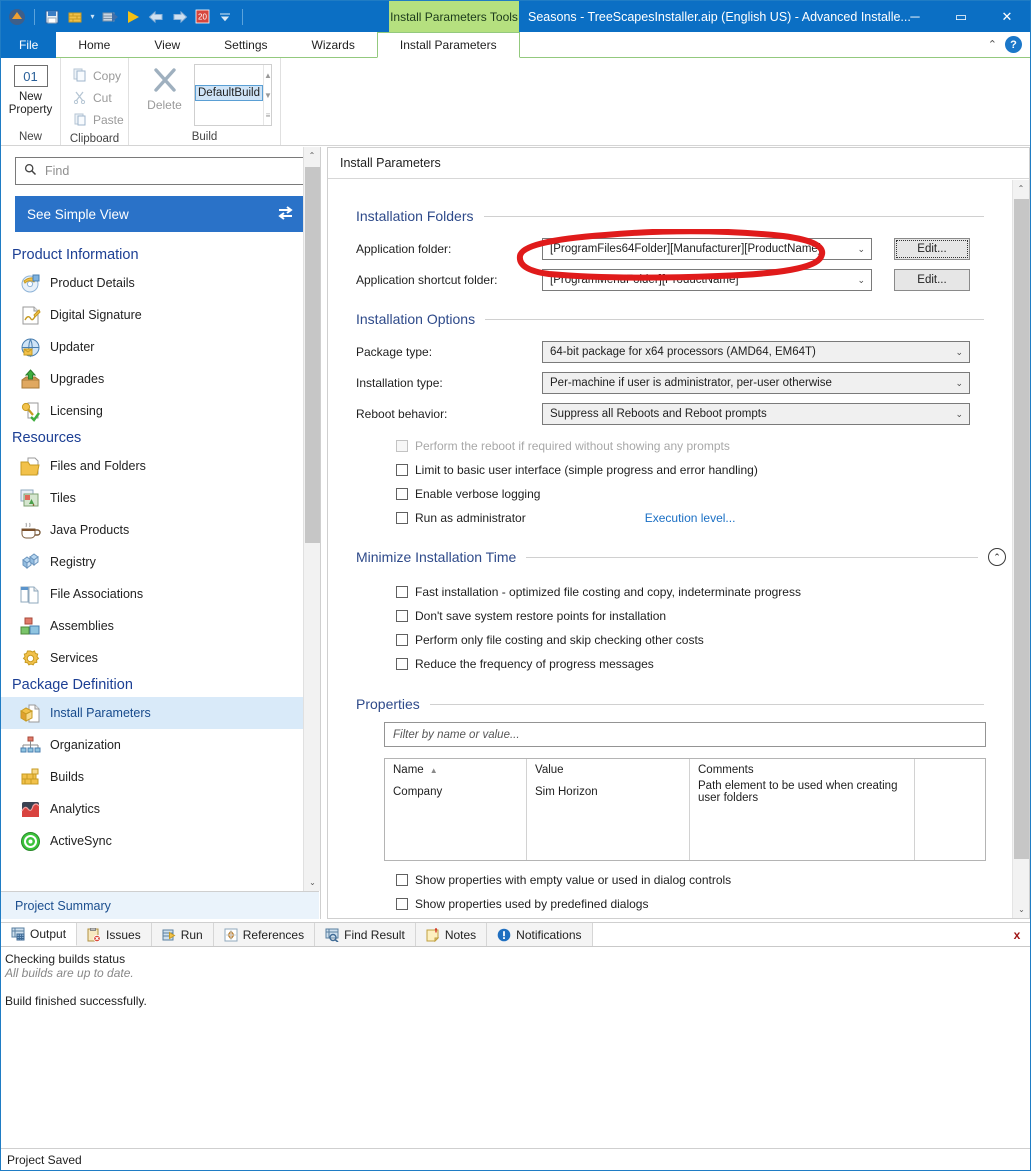 This screenshot has width=1031, height=1171. What do you see at coordinates (97, 76) in the screenshot?
I see `copy-button: Copy` at bounding box center [97, 76].